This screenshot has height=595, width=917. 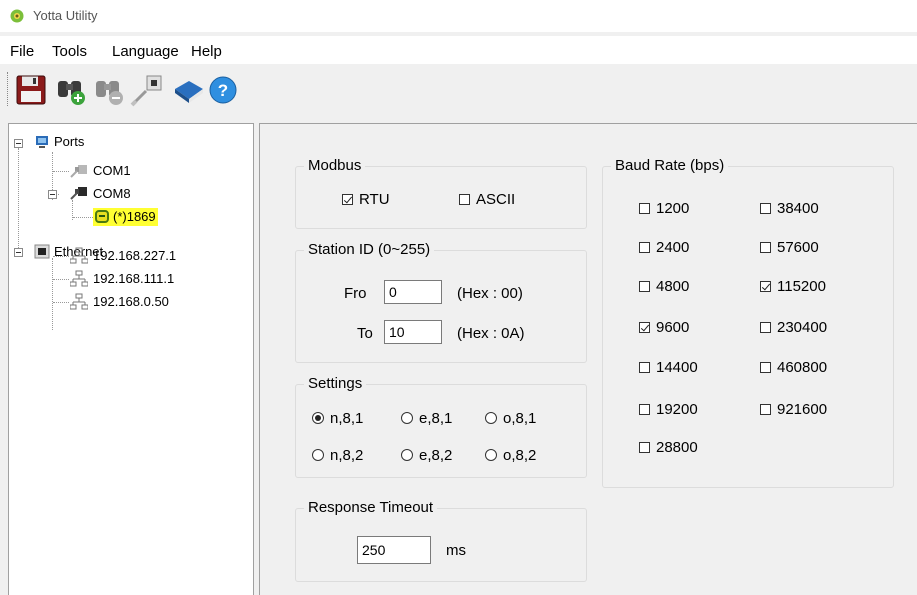 I want to click on splitter, so click(x=256, y=358).